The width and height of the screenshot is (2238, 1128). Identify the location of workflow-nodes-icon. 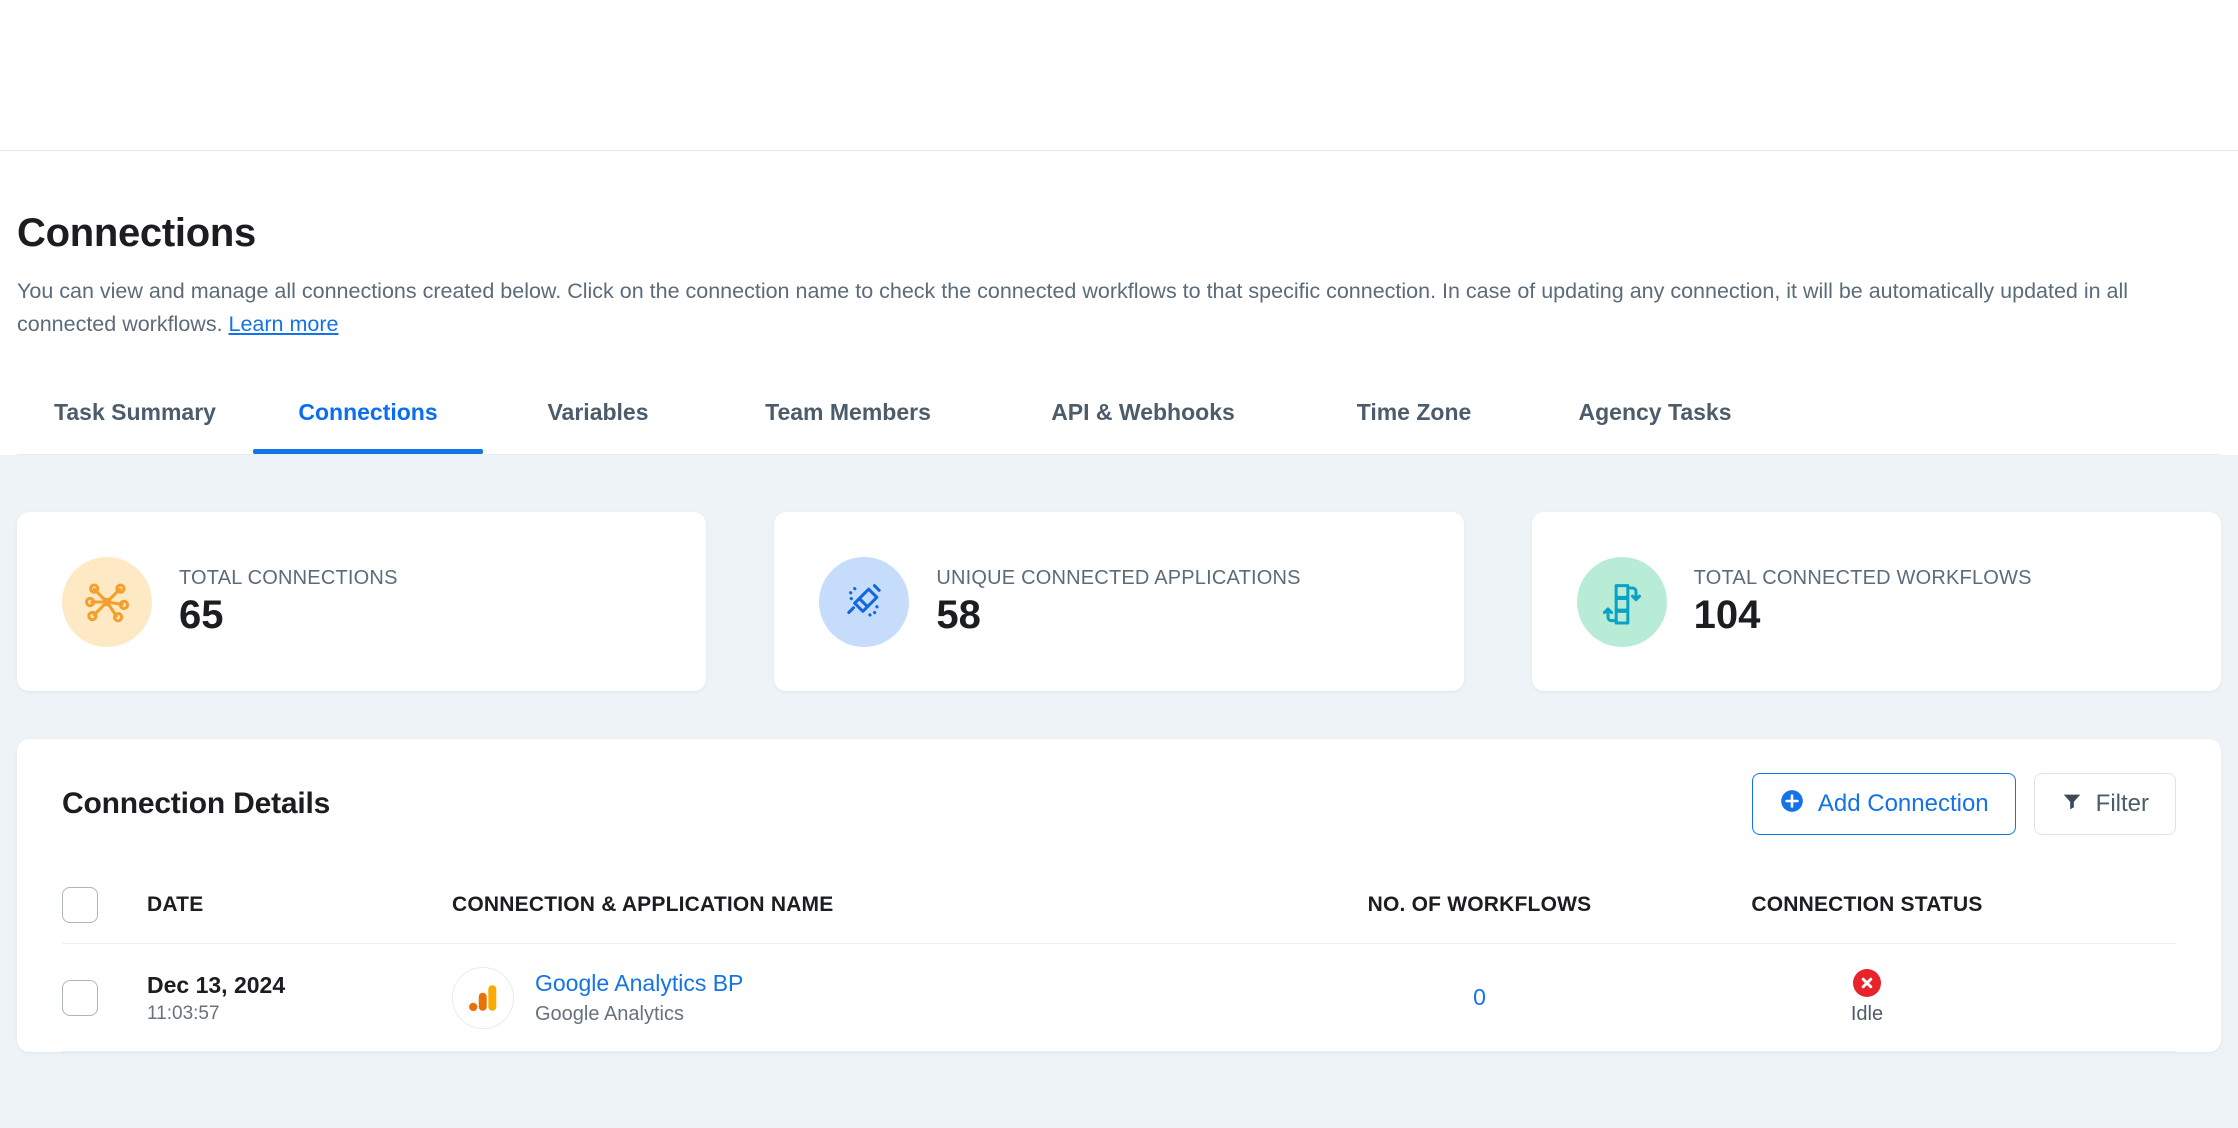
(1621, 601).